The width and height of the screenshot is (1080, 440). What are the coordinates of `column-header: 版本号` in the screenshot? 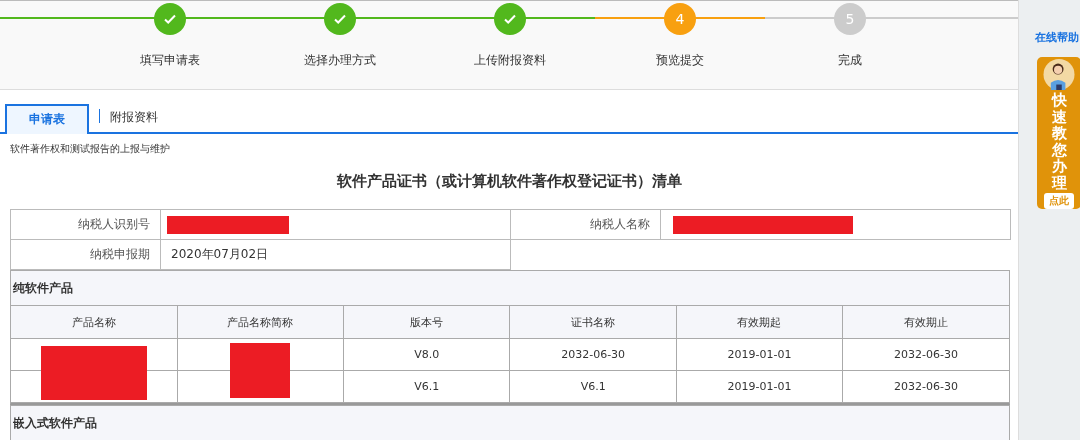 It's located at (426, 322).